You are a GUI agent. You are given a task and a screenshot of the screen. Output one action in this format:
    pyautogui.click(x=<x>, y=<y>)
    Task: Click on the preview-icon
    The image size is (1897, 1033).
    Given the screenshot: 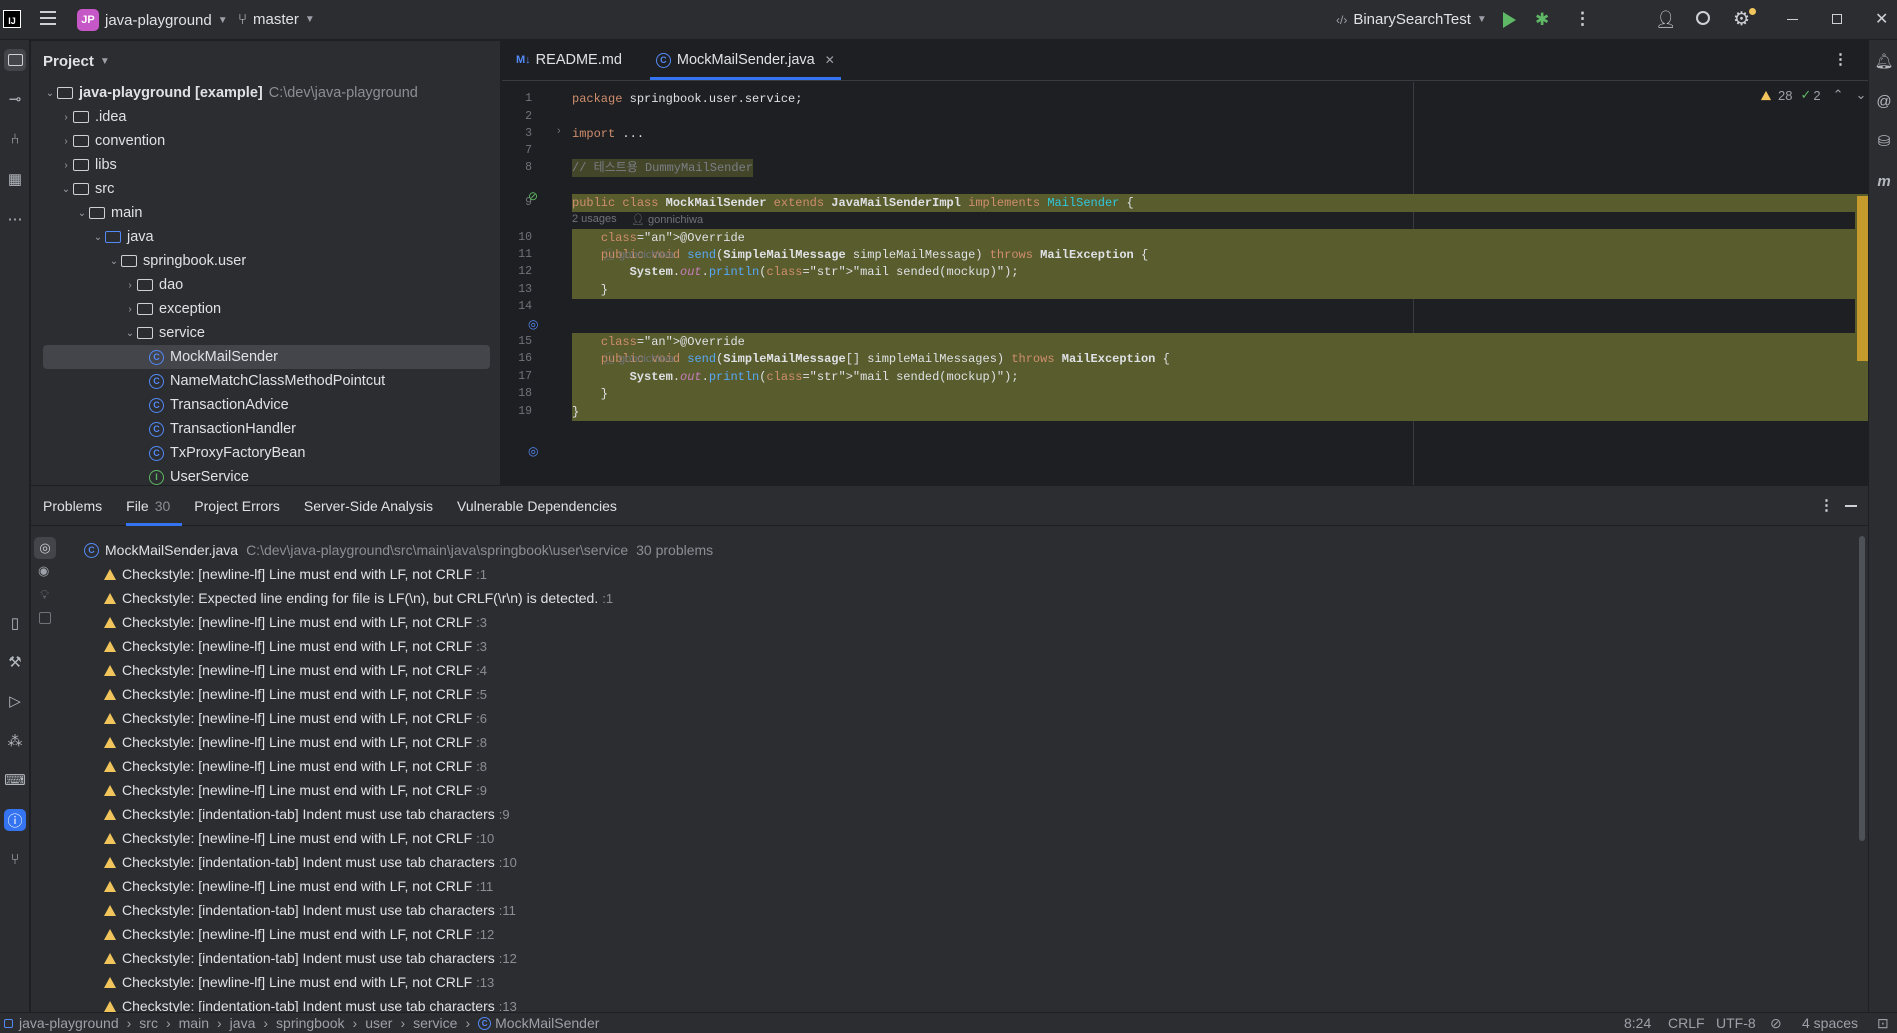 What is the action you would take?
    pyautogui.click(x=45, y=618)
    